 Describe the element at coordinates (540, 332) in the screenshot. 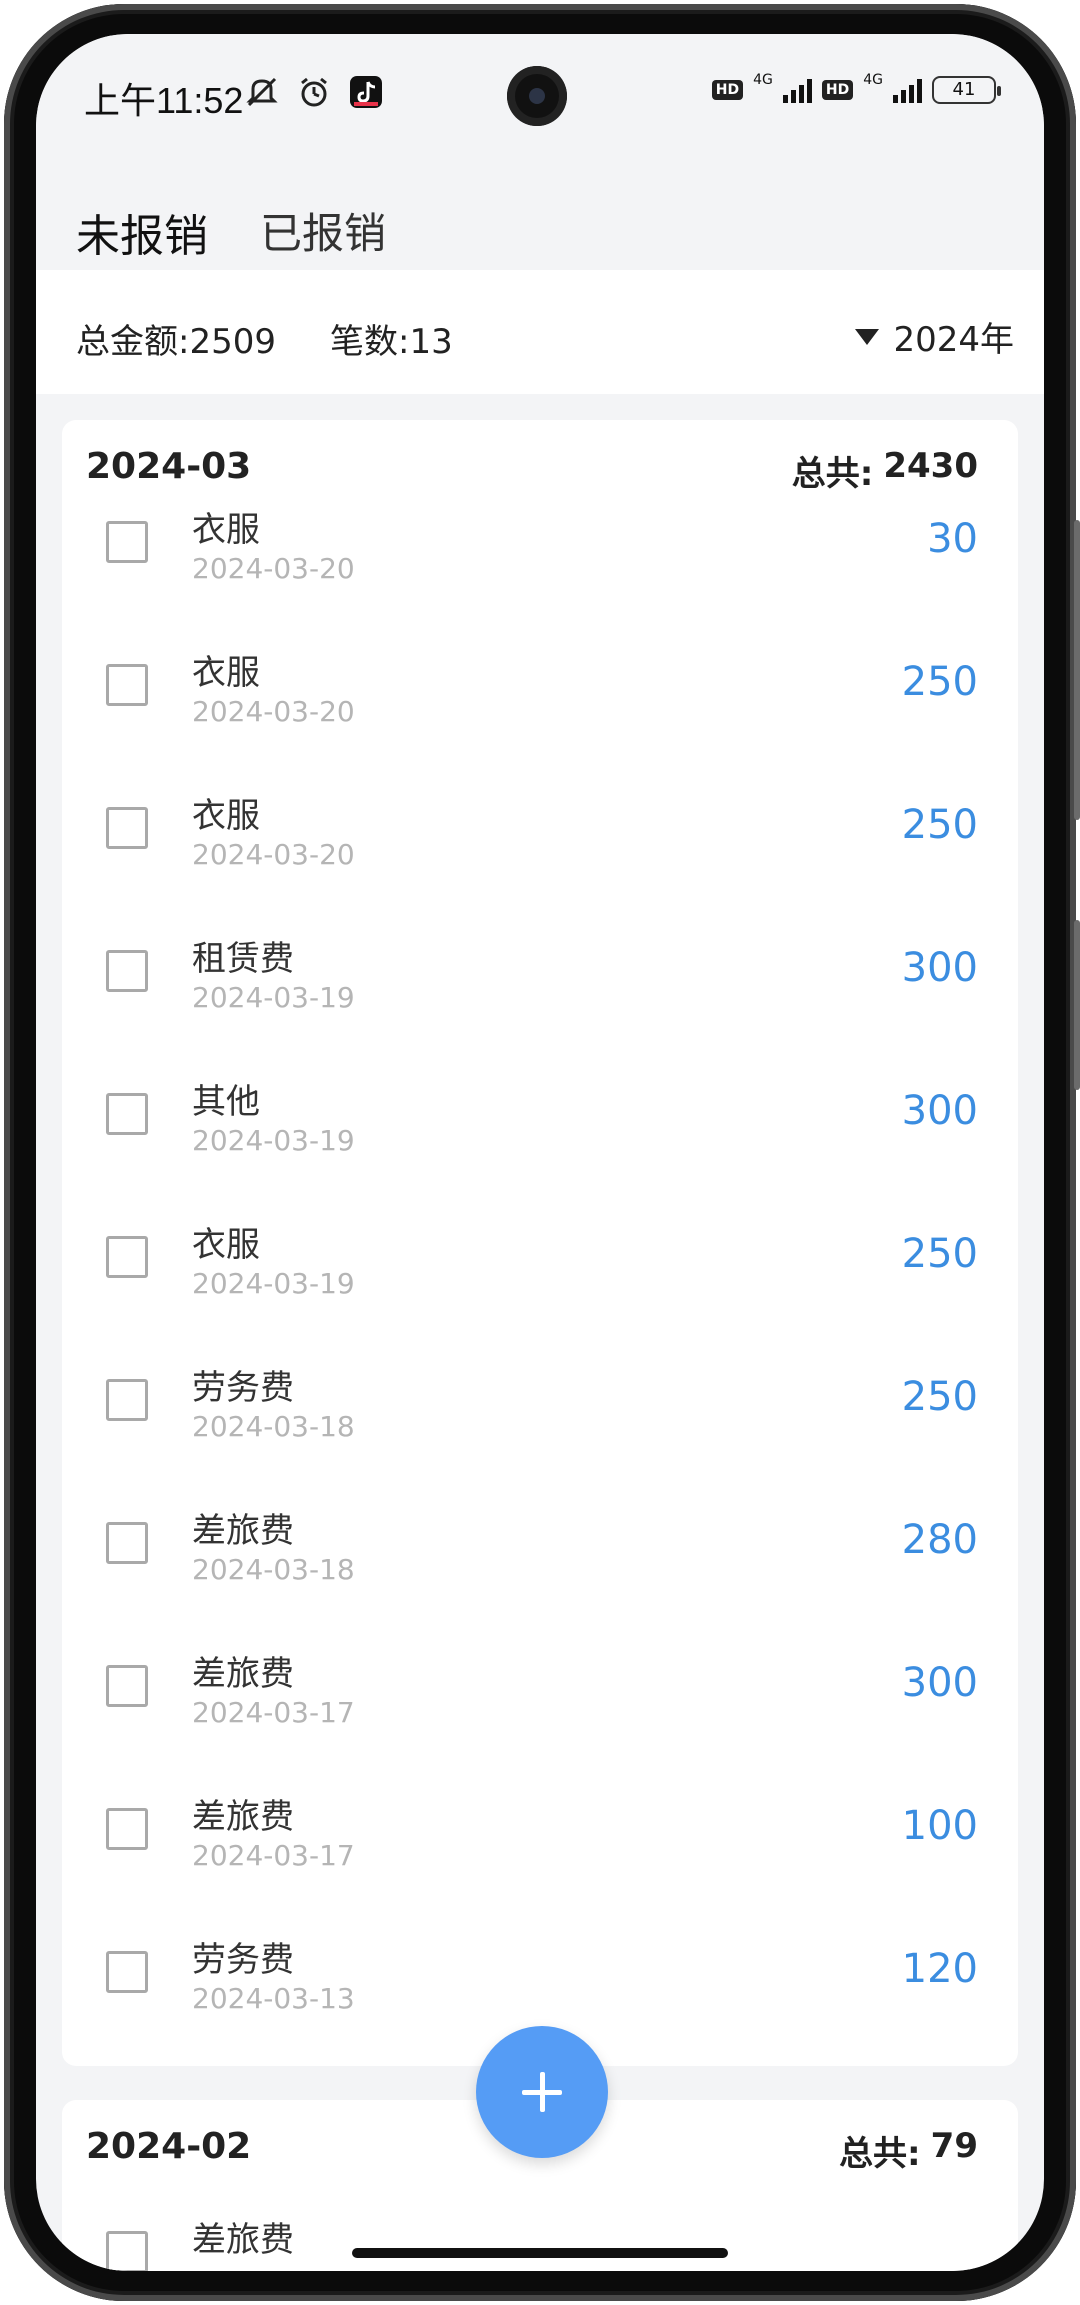

I see `summary-bar: 总金额:2509 笔数:13 2024年` at that location.